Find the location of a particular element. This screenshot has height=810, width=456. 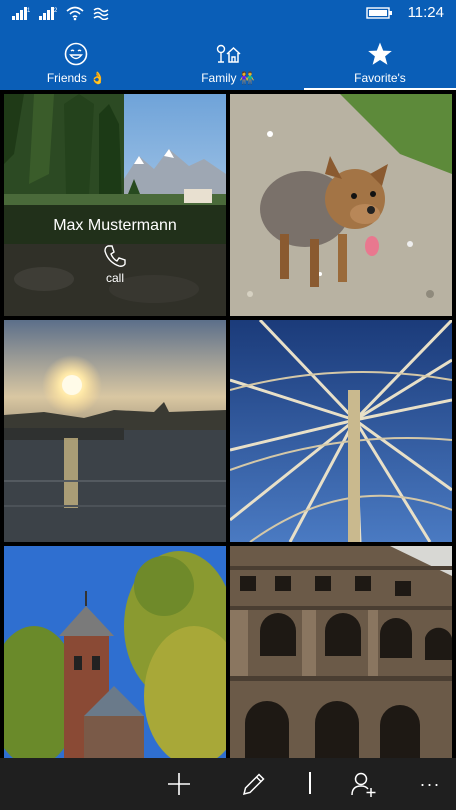

more-icon: ··· is located at coordinates (430, 784).